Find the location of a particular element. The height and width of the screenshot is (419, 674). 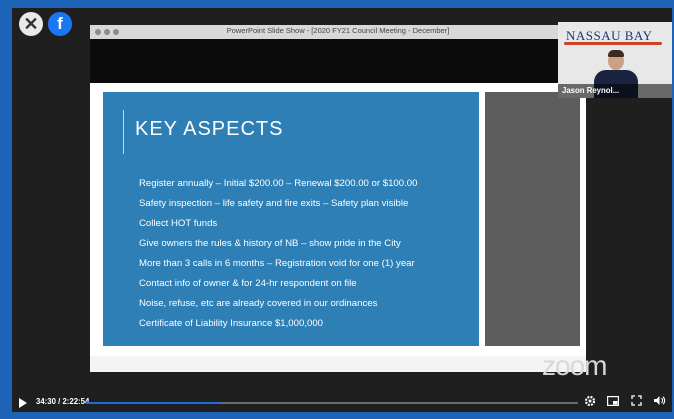

seek-bar-progress is located at coordinates (153, 403).